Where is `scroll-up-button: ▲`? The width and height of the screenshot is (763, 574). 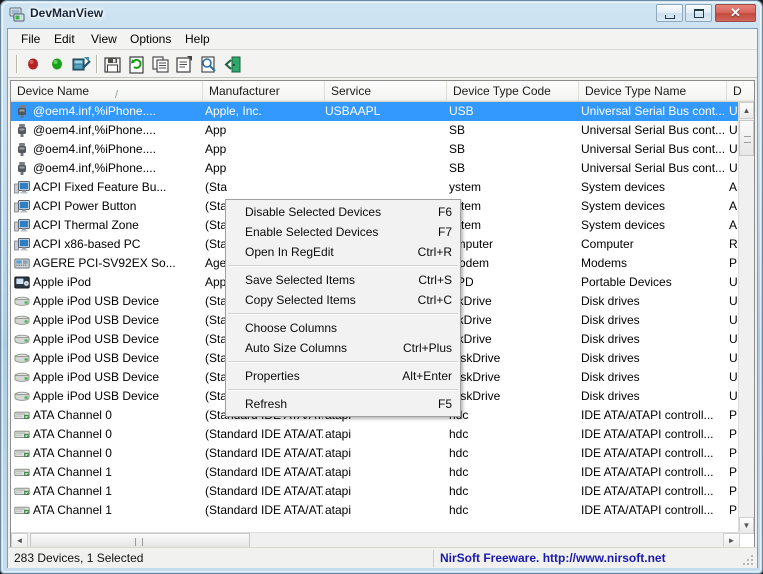
scroll-up-button: ▲ is located at coordinates (746, 110).